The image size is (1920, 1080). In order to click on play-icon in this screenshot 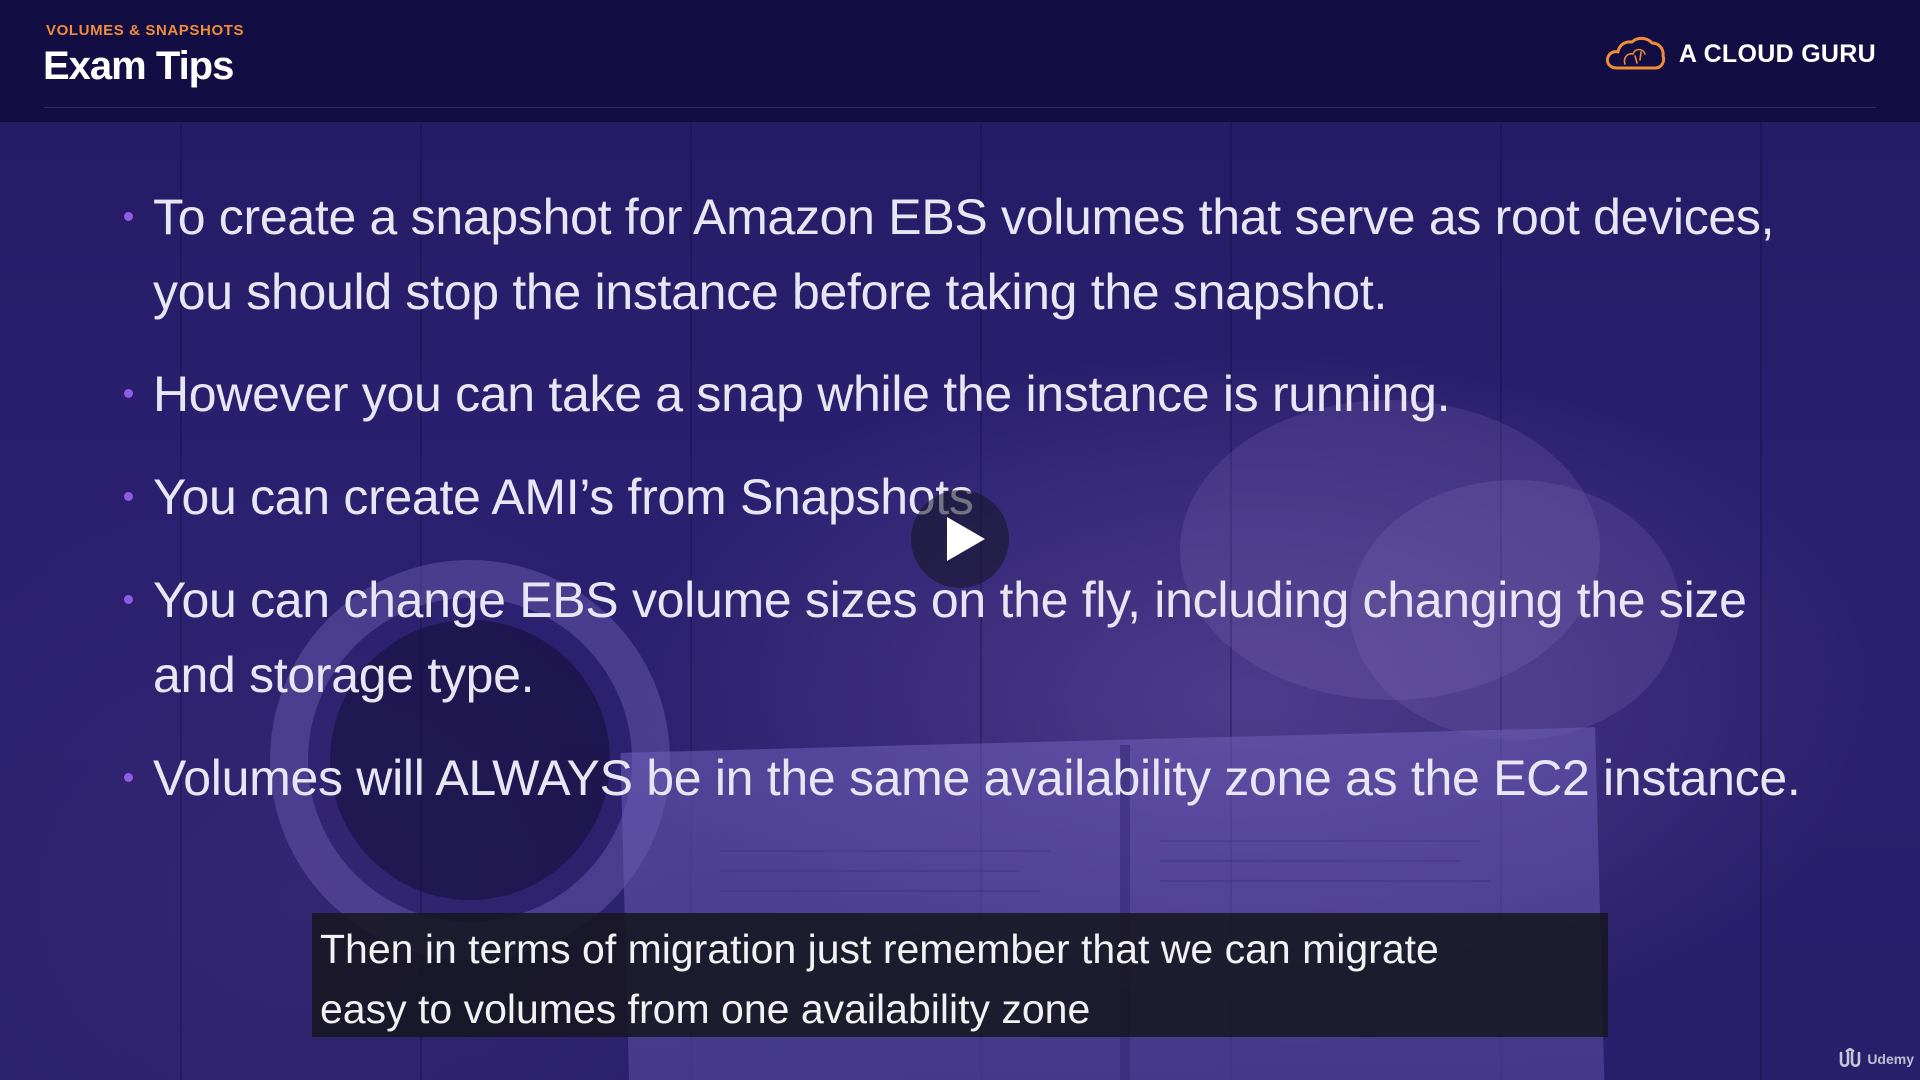, I will do `click(966, 539)`.